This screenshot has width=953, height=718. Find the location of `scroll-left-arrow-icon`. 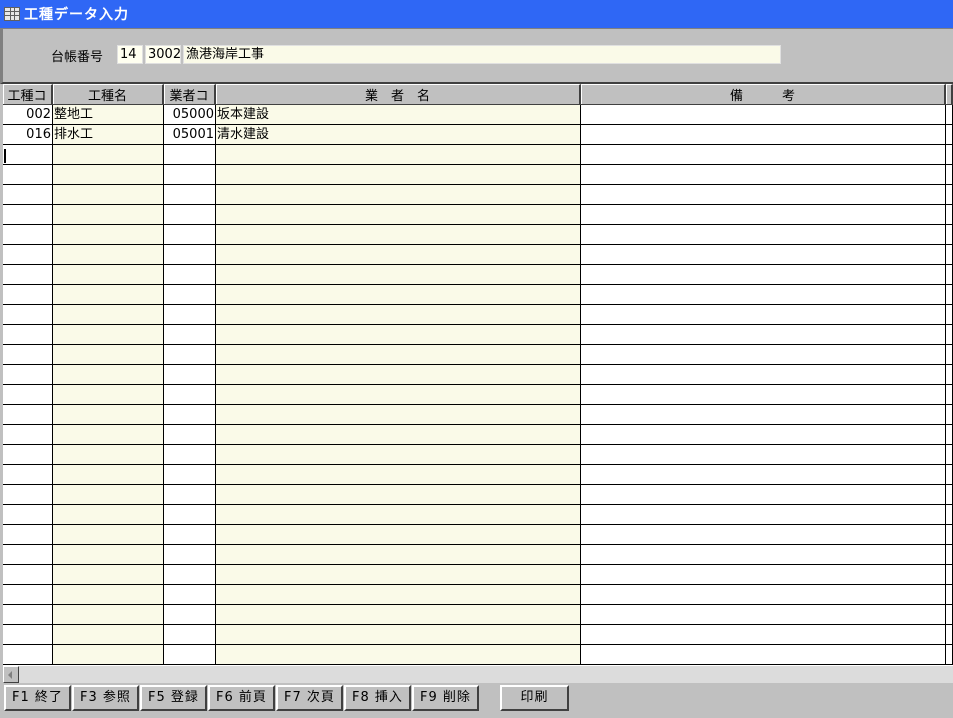

scroll-left-arrow-icon is located at coordinates (11, 674).